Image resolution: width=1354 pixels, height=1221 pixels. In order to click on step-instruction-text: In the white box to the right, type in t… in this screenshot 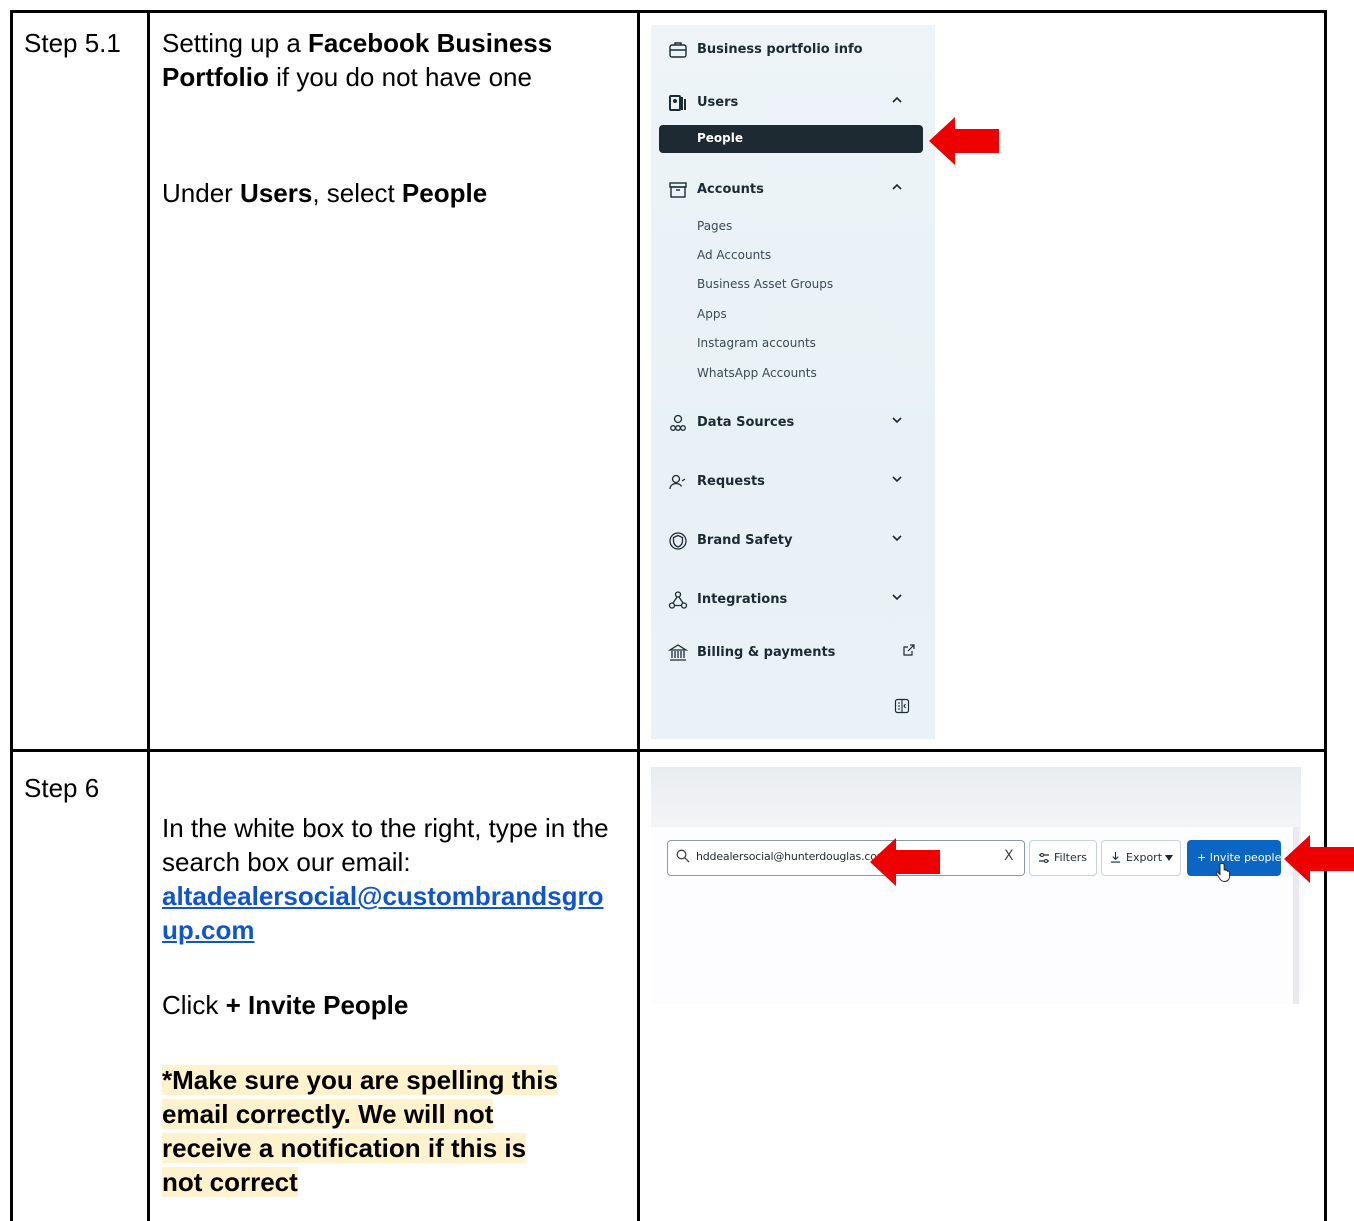, I will do `click(385, 845)`.